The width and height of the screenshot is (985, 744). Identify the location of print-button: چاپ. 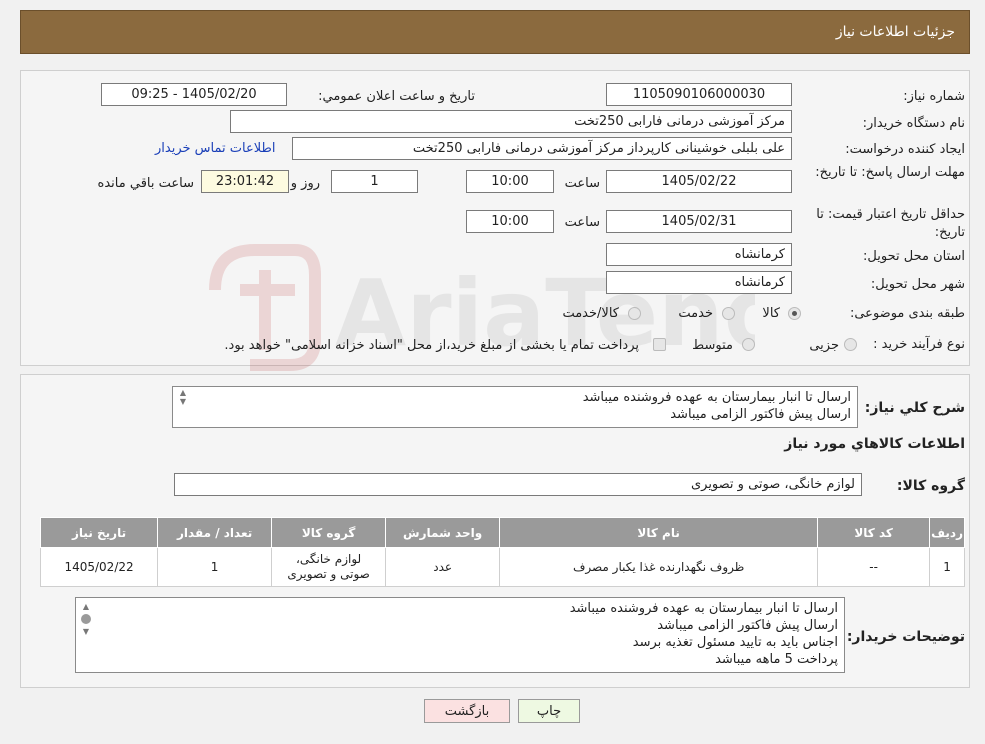
(549, 711).